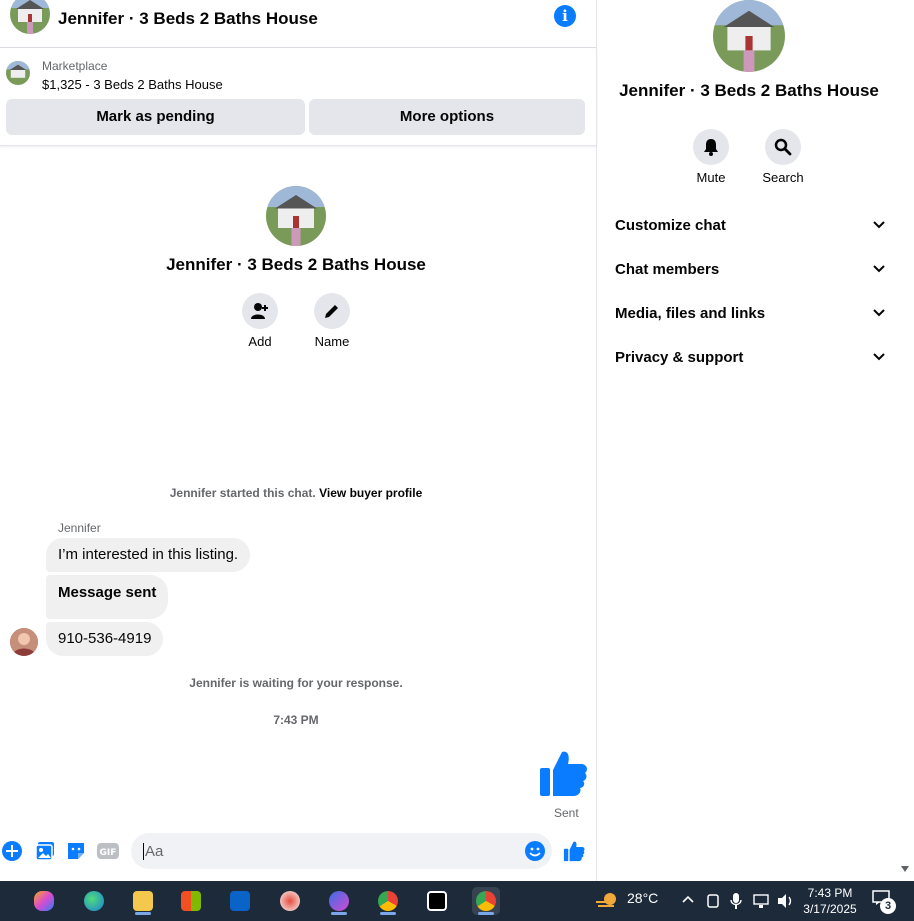 The image size is (914, 921). I want to click on section-label: Privacy & support, so click(679, 357).